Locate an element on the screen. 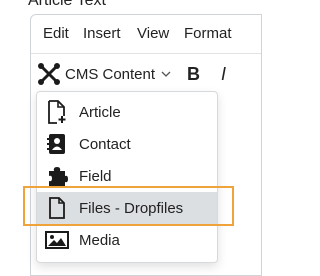  editor-menubar: Edit Insert View Format is located at coordinates (146, 34).